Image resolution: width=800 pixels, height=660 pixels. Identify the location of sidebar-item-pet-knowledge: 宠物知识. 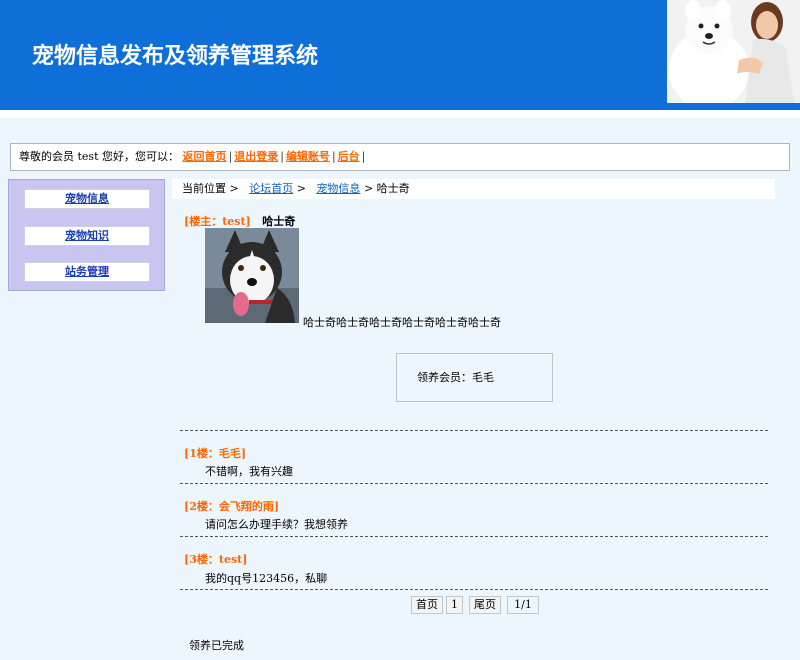
(87, 236).